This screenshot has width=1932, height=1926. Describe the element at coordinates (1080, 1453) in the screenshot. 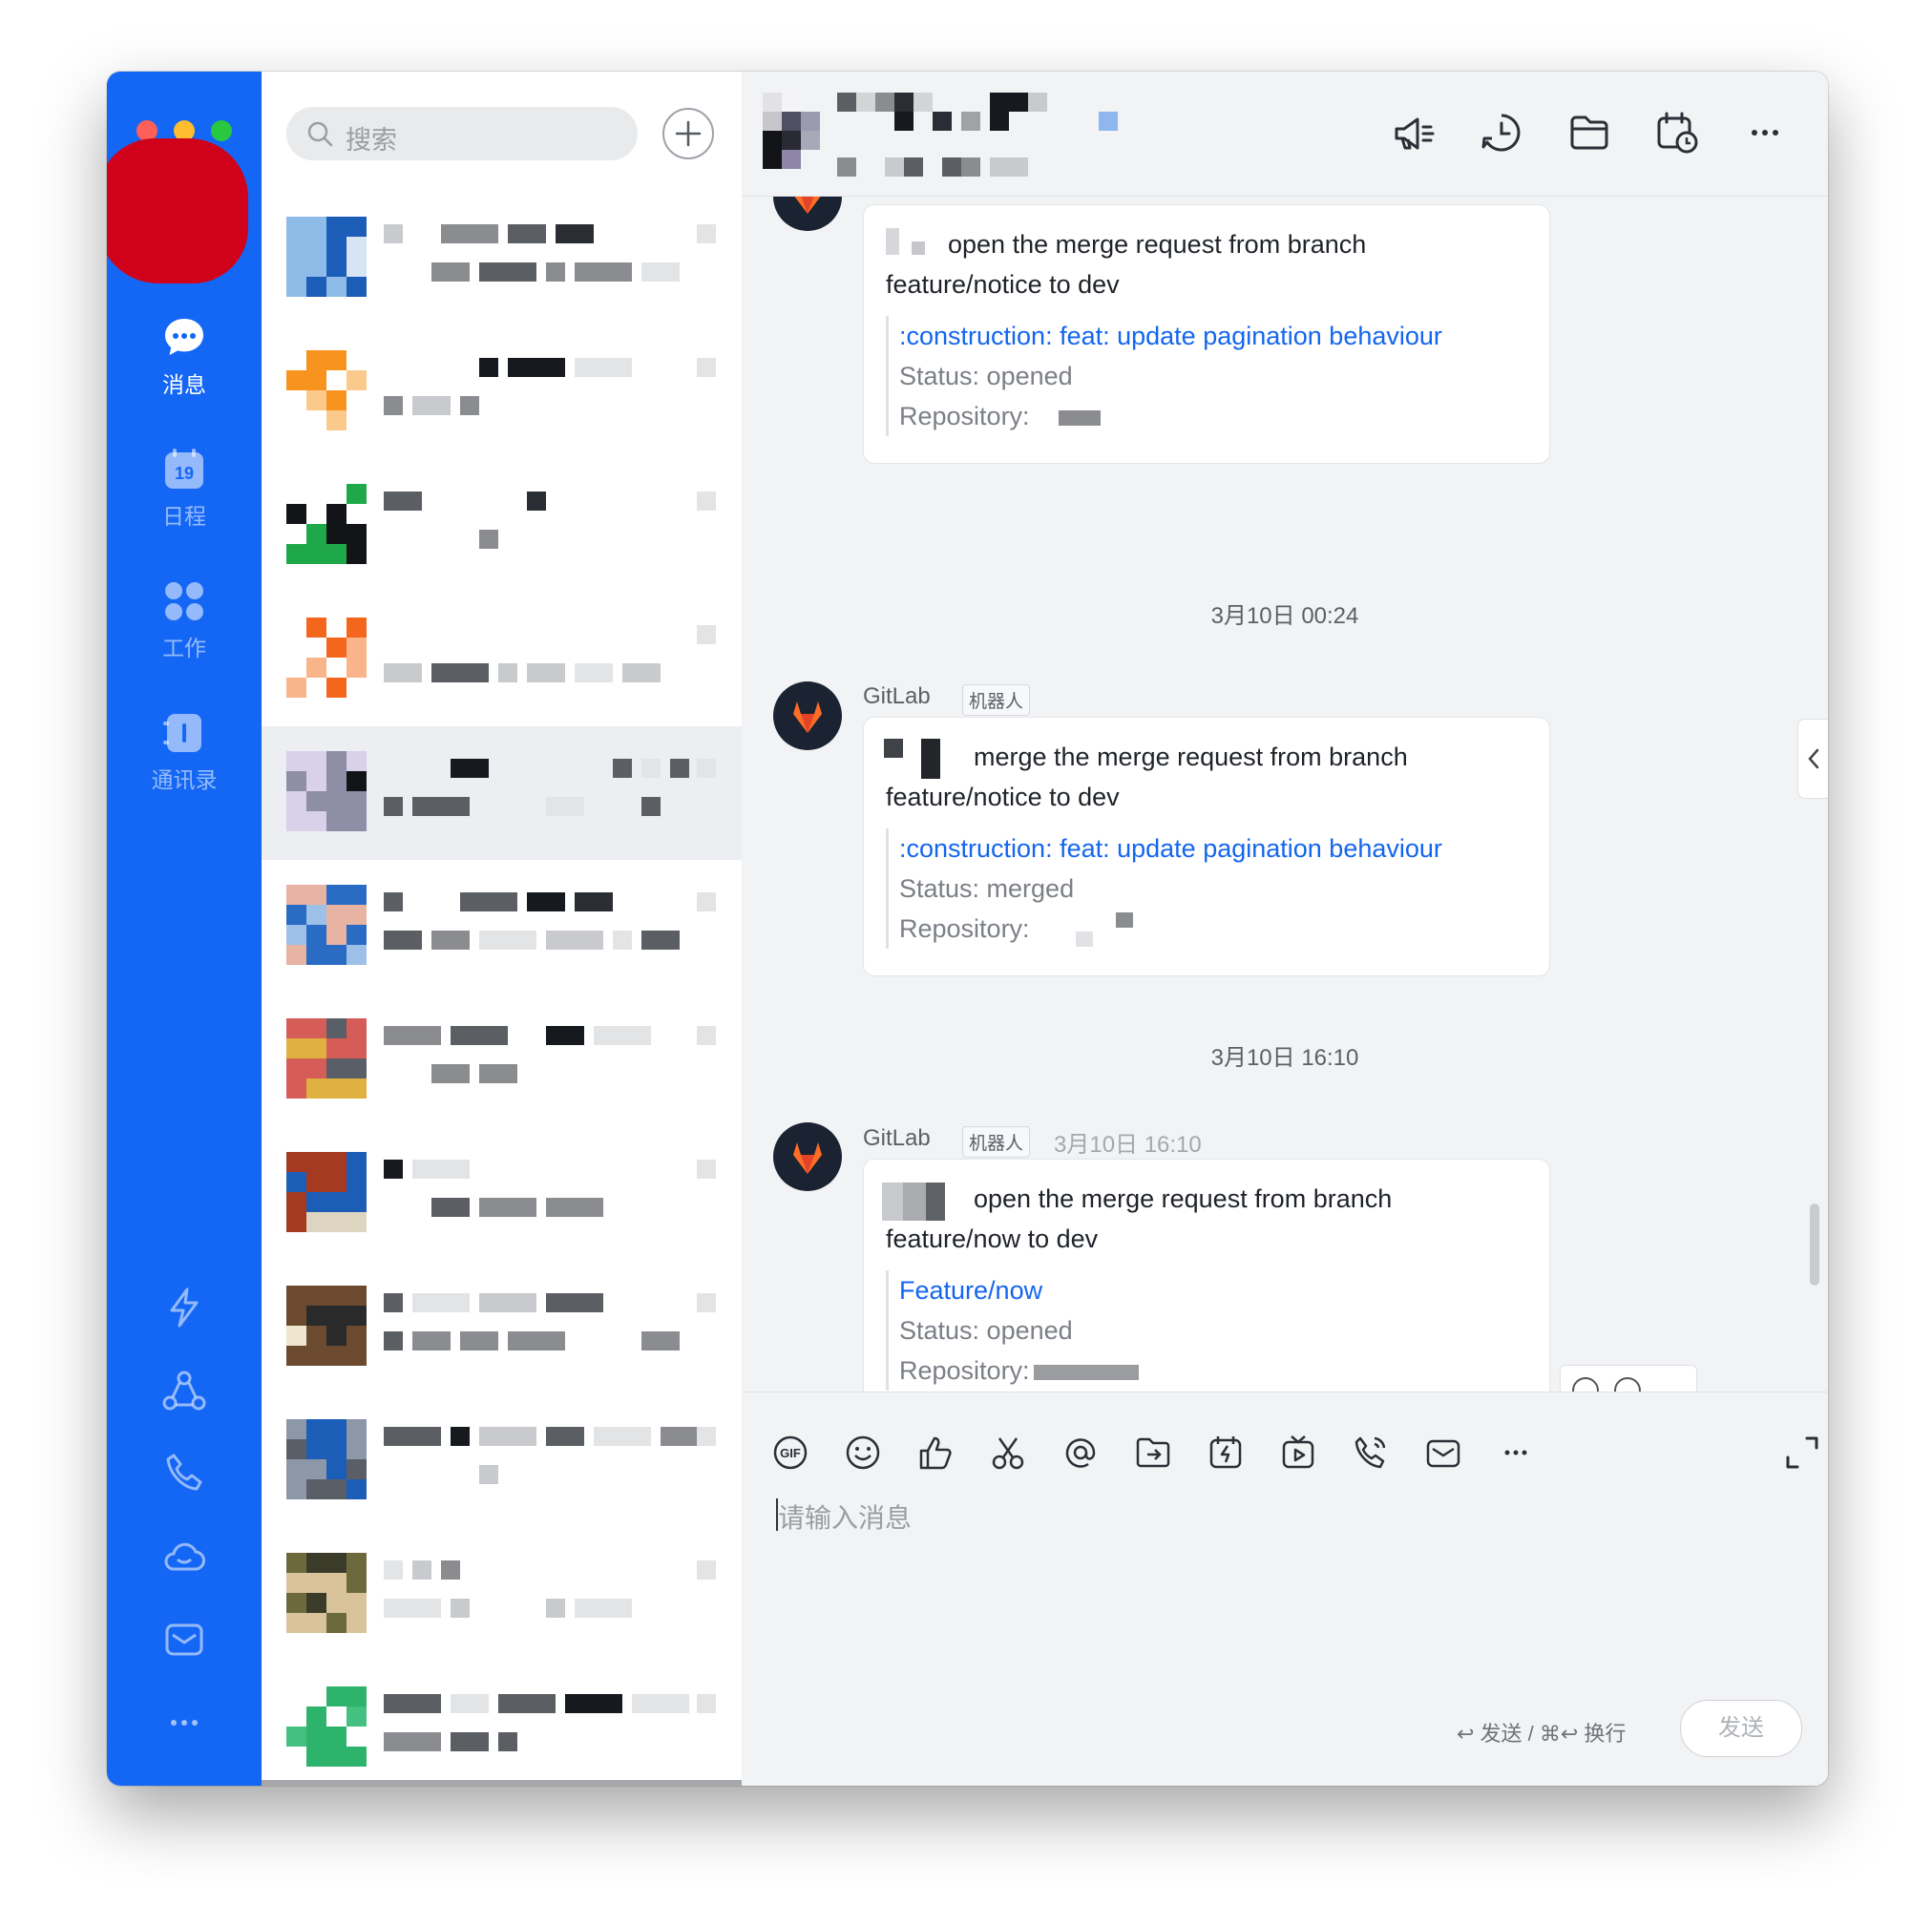

I see `at-mention-icon` at that location.